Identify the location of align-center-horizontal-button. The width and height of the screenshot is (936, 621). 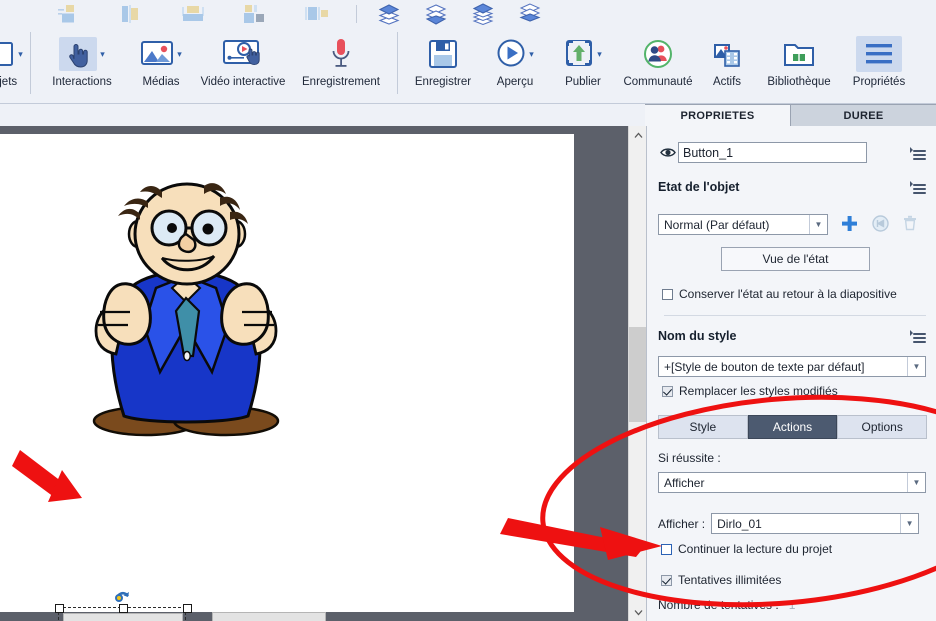
(193, 14).